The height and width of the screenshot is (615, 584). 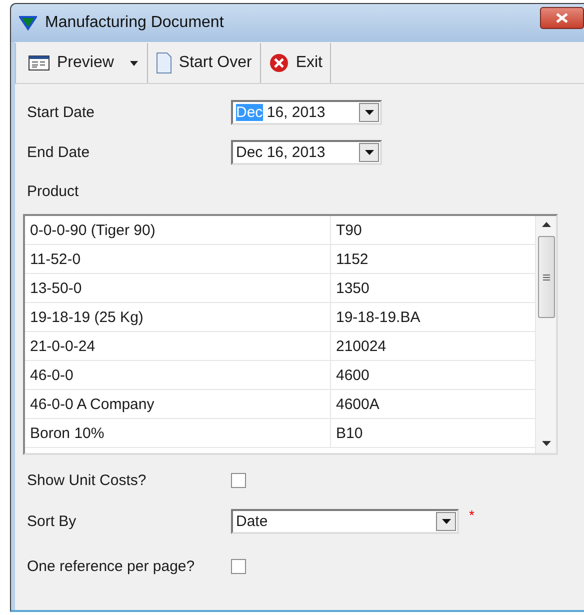 What do you see at coordinates (352, 288) in the screenshot?
I see `table-cell-text: 1350` at bounding box center [352, 288].